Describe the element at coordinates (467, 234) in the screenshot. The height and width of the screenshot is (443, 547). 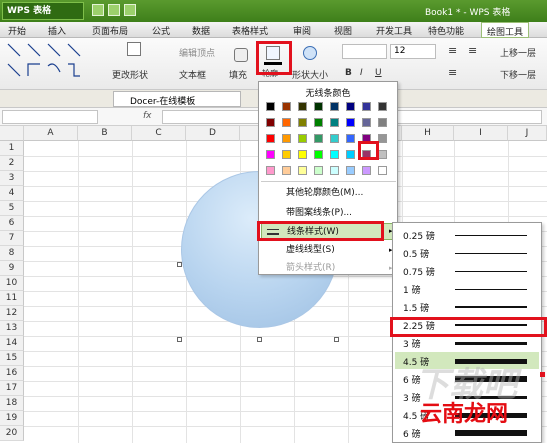
I see `line-weight-option: 0.25 磅` at that location.